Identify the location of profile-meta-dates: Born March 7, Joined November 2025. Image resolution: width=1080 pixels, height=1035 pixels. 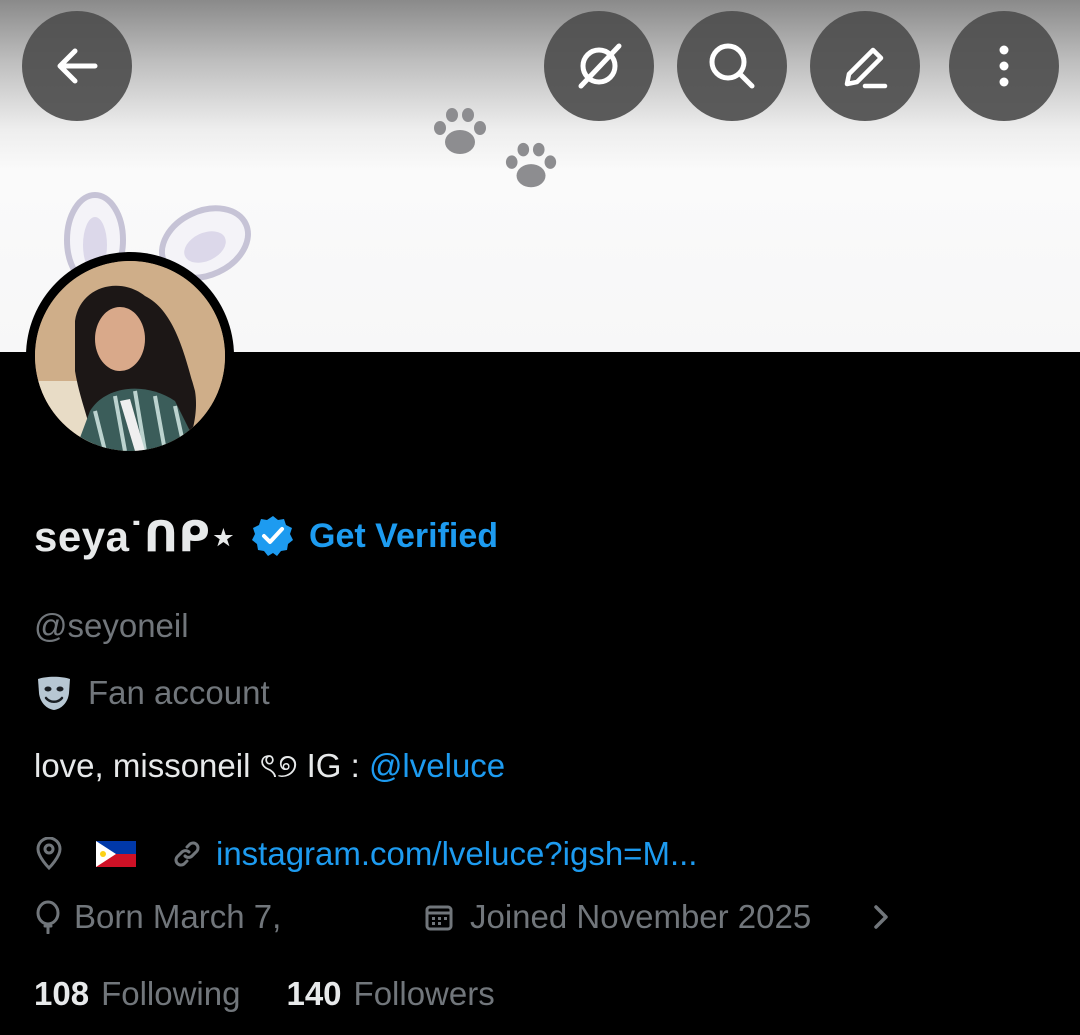
(484, 917).